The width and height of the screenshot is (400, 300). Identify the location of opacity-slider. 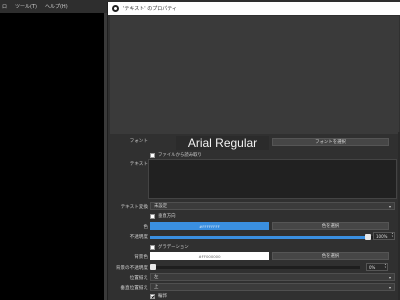
(269, 237).